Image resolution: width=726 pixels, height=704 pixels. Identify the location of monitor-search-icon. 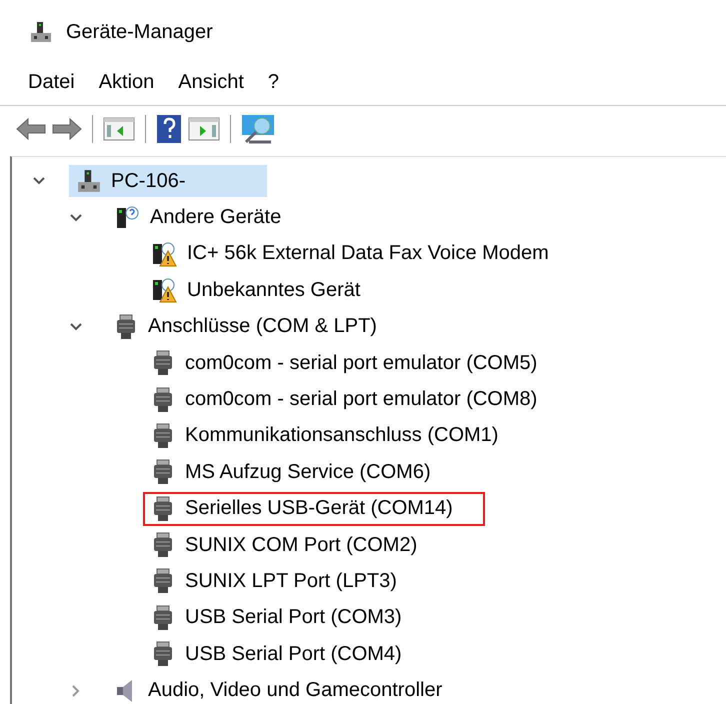
(258, 129).